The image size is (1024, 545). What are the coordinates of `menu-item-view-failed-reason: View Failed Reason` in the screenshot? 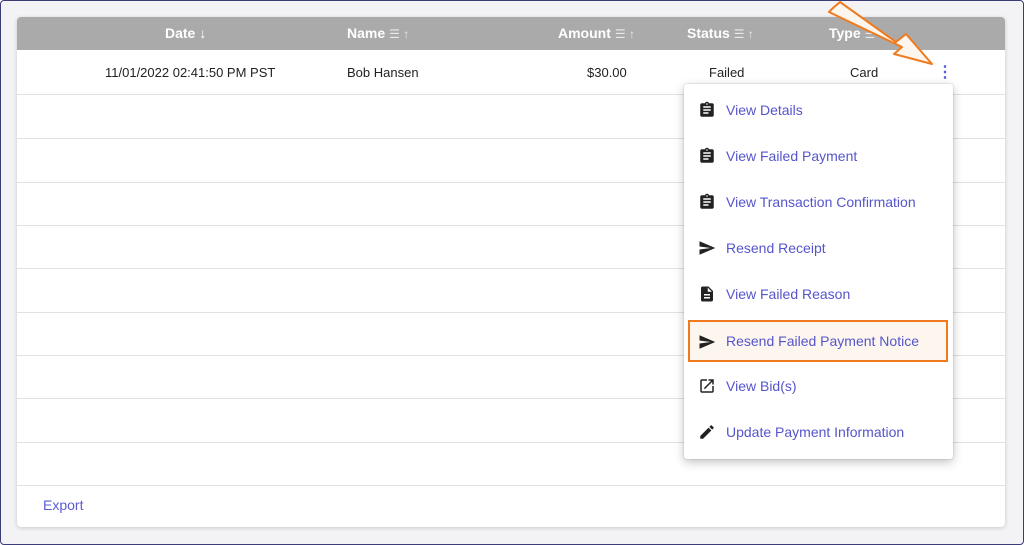 It's located at (818, 294).